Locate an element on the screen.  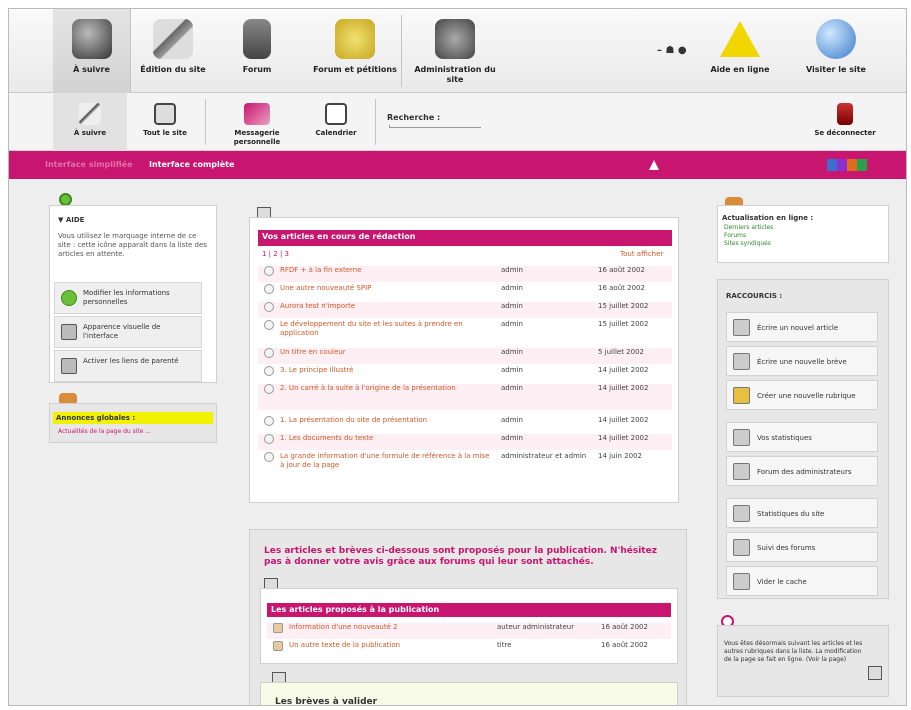
liens-parente-label: Activer les liens de parenté is located at coordinates (131, 361).